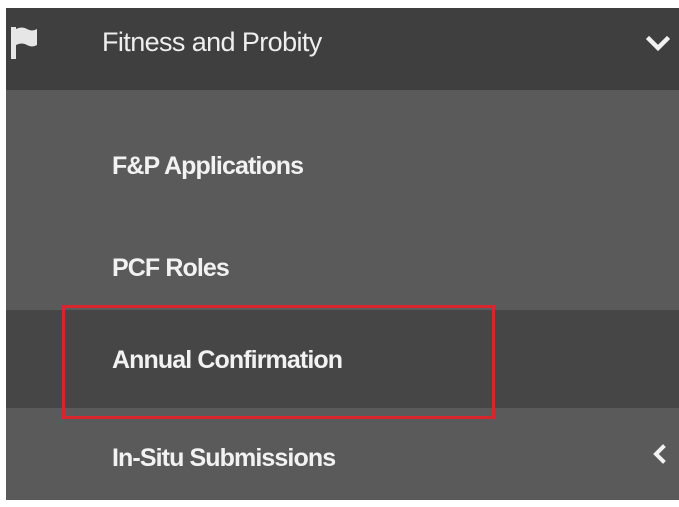 The height and width of the screenshot is (507, 679). Describe the element at coordinates (208, 166) in the screenshot. I see `menu-item-label: F&P Applications` at that location.